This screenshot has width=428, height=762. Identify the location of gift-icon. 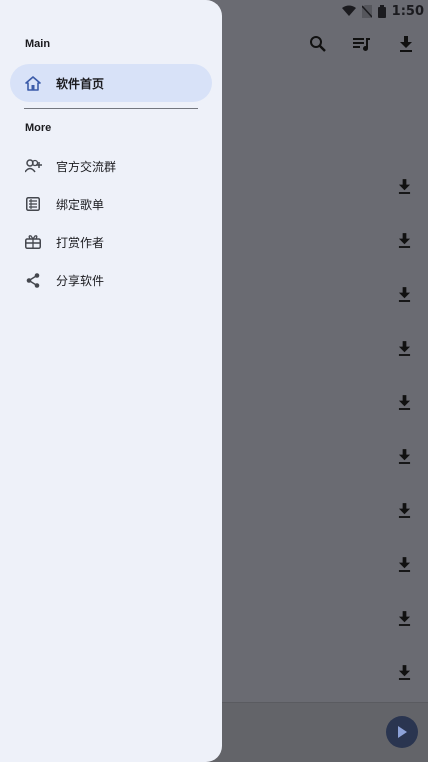
(33, 242).